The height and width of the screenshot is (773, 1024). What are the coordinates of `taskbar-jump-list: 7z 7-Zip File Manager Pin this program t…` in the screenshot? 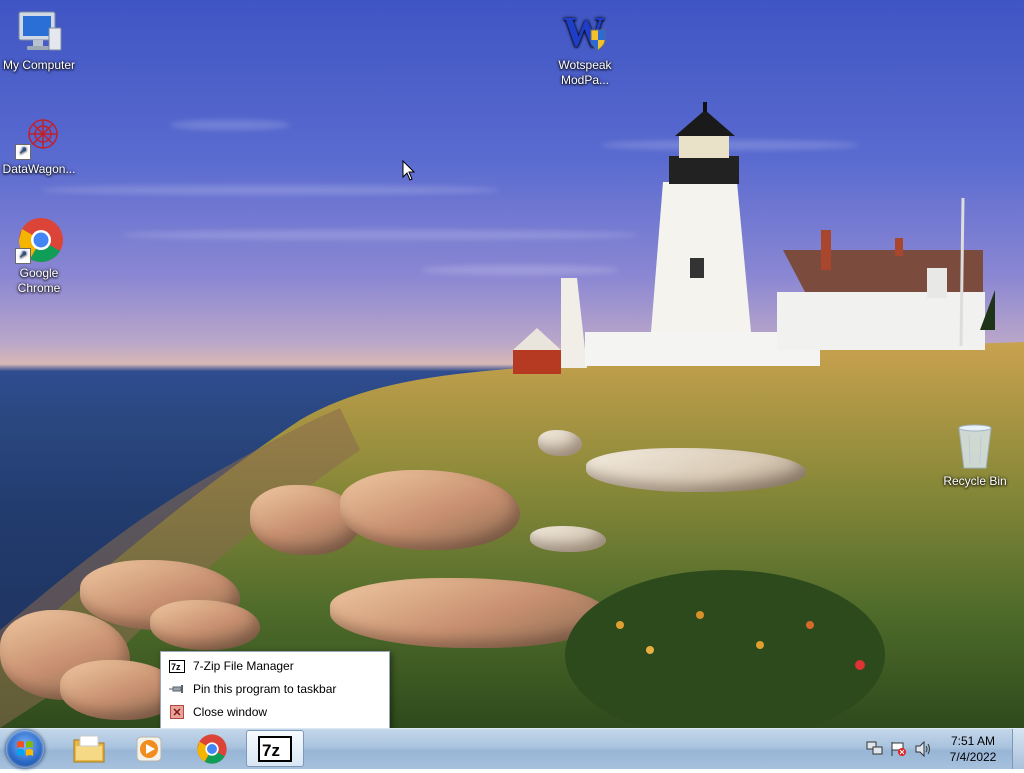 It's located at (275, 690).